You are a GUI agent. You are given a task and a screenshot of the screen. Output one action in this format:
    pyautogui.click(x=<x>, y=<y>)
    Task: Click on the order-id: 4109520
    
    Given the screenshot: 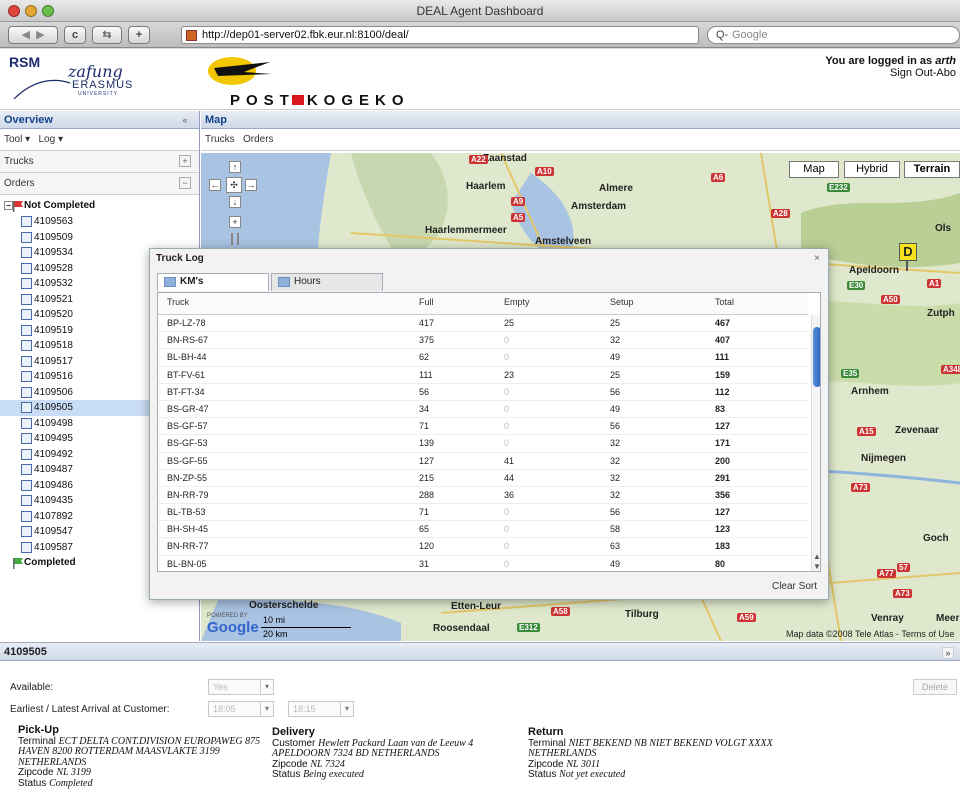 What is the action you would take?
    pyautogui.click(x=53, y=314)
    